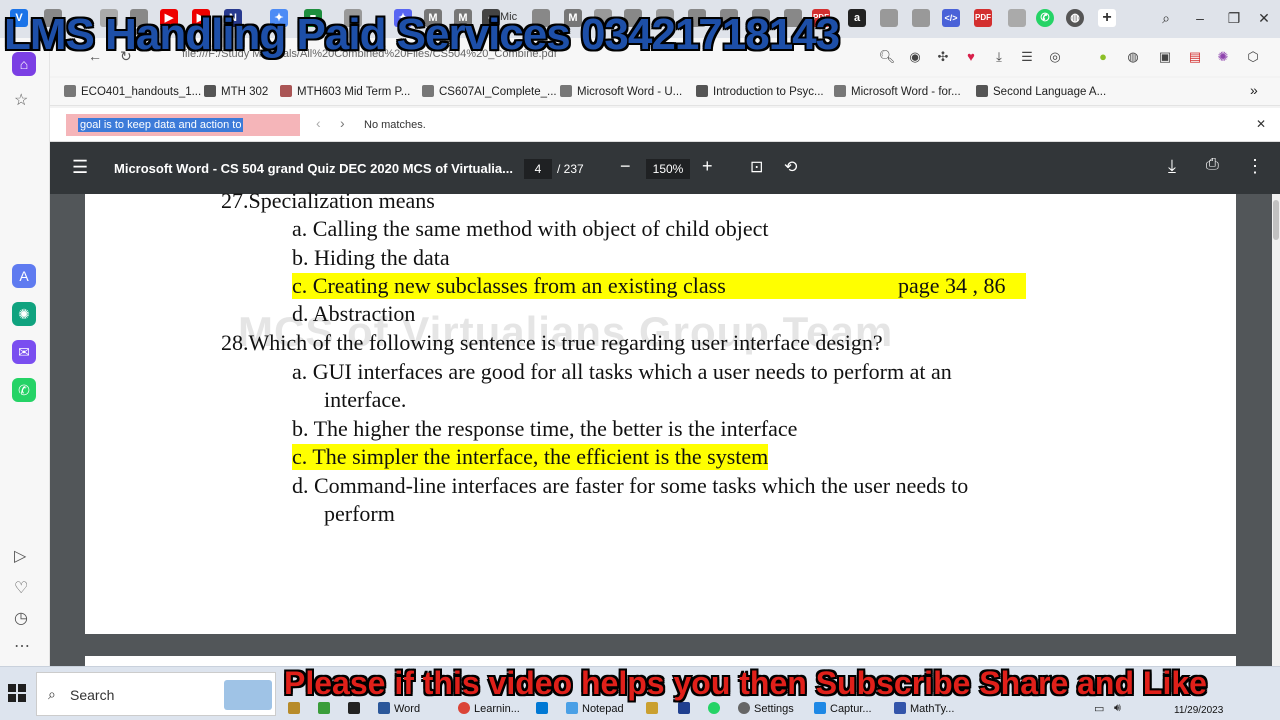  What do you see at coordinates (744, 708) in the screenshot?
I see `gear-icon` at bounding box center [744, 708].